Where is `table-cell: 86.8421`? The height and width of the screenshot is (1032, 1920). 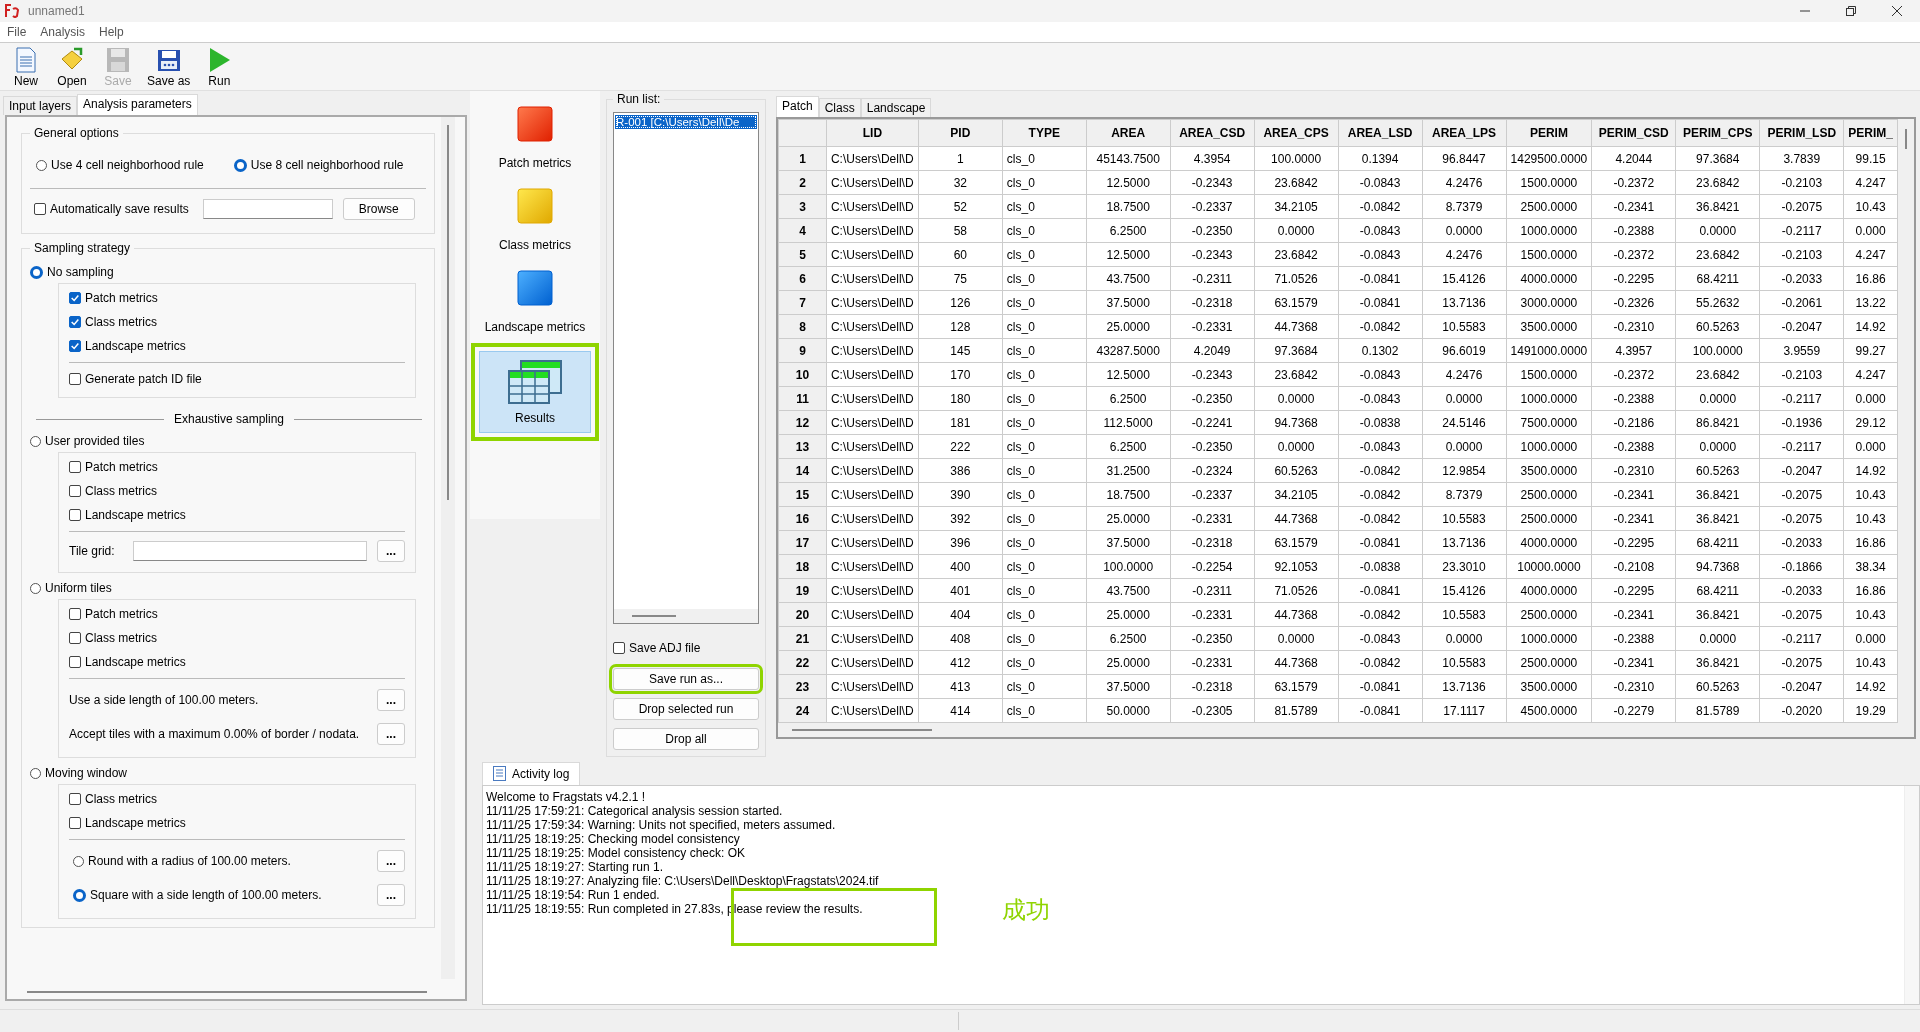 table-cell: 86.8421 is located at coordinates (1717, 422).